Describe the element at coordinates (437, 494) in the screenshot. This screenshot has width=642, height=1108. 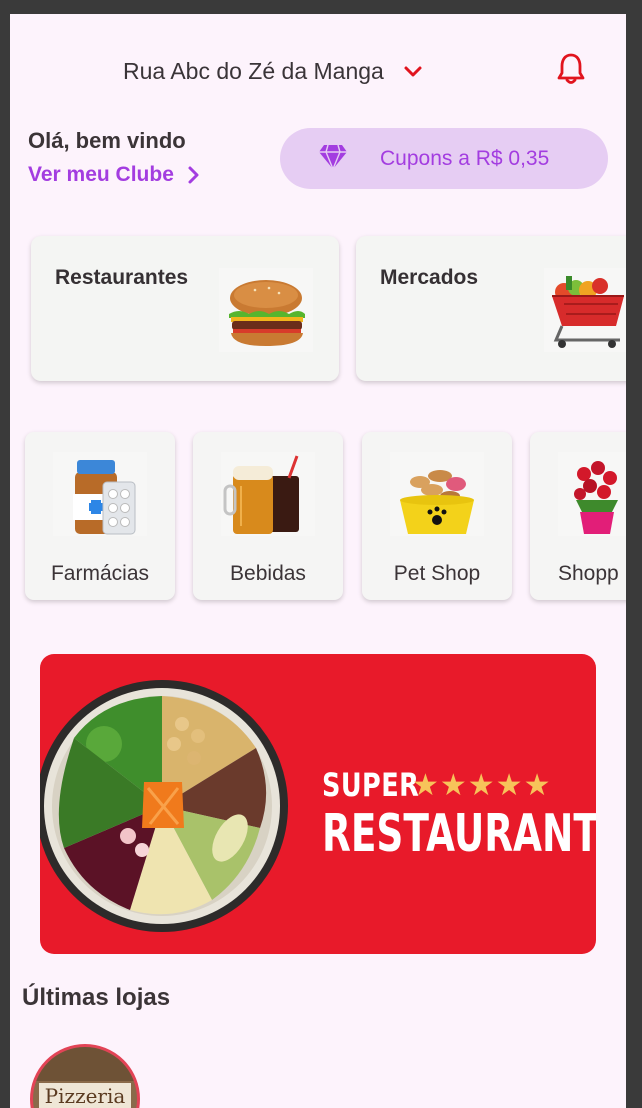
I see `pet-food-icon` at that location.